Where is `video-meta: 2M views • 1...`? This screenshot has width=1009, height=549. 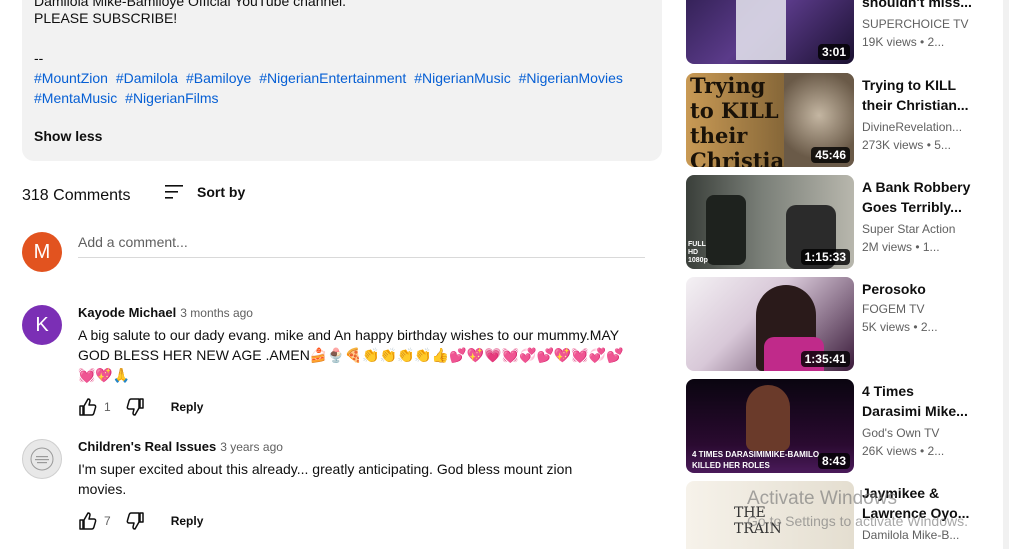 video-meta: 2M views • 1... is located at coordinates (901, 247).